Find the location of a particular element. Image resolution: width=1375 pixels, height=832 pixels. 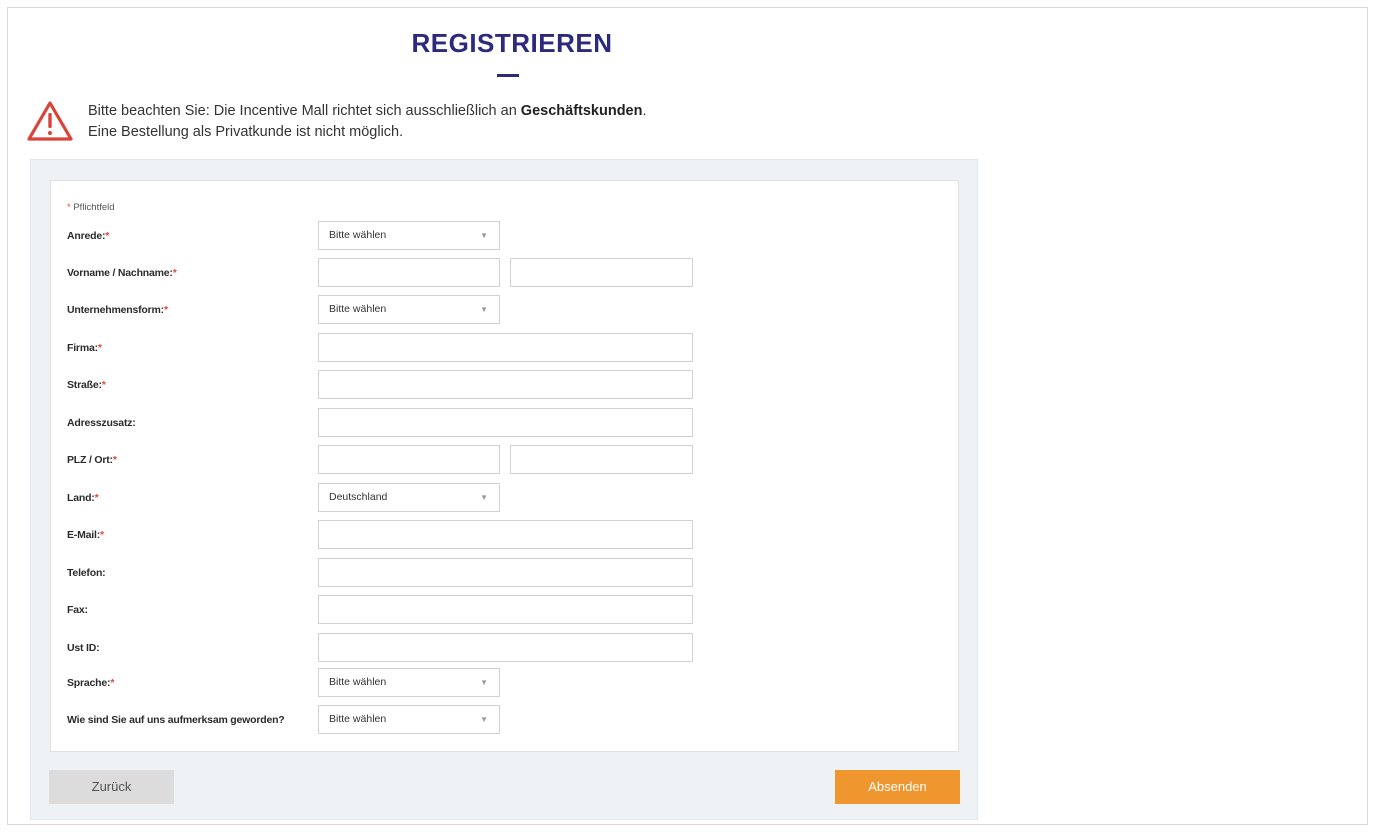

land-select-value: Deutschland is located at coordinates (358, 497).